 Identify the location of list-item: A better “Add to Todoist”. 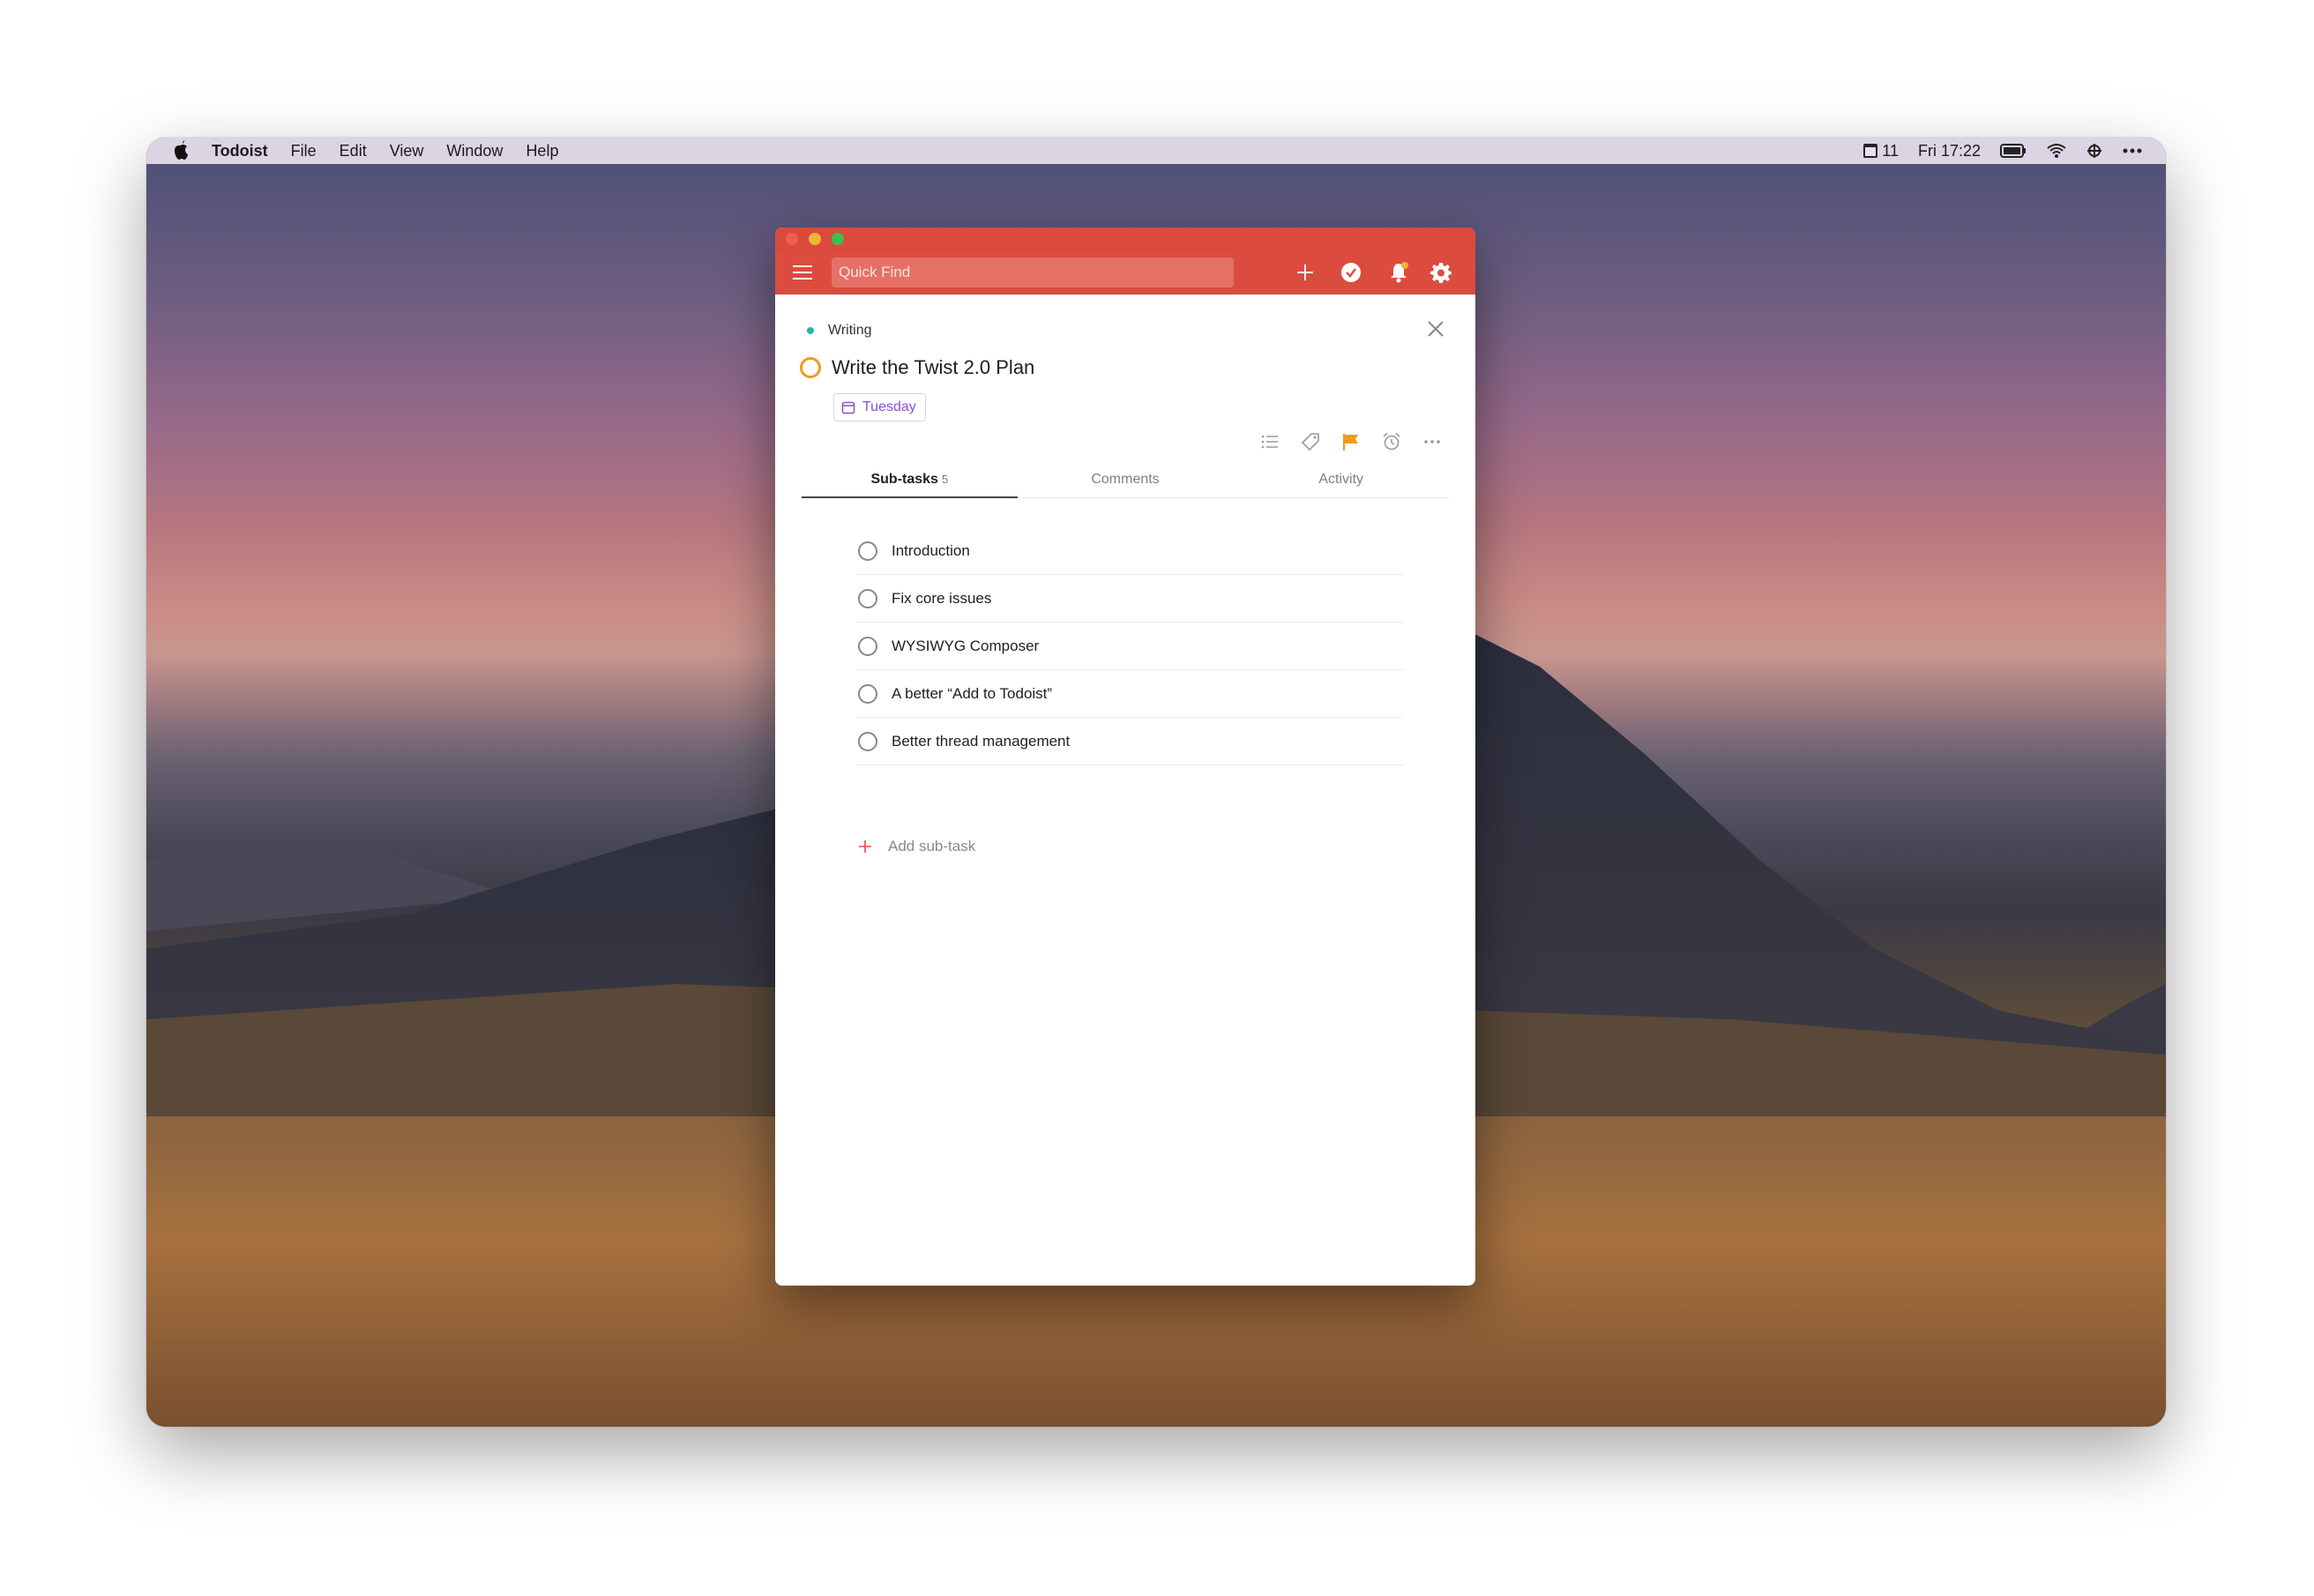
(1129, 694).